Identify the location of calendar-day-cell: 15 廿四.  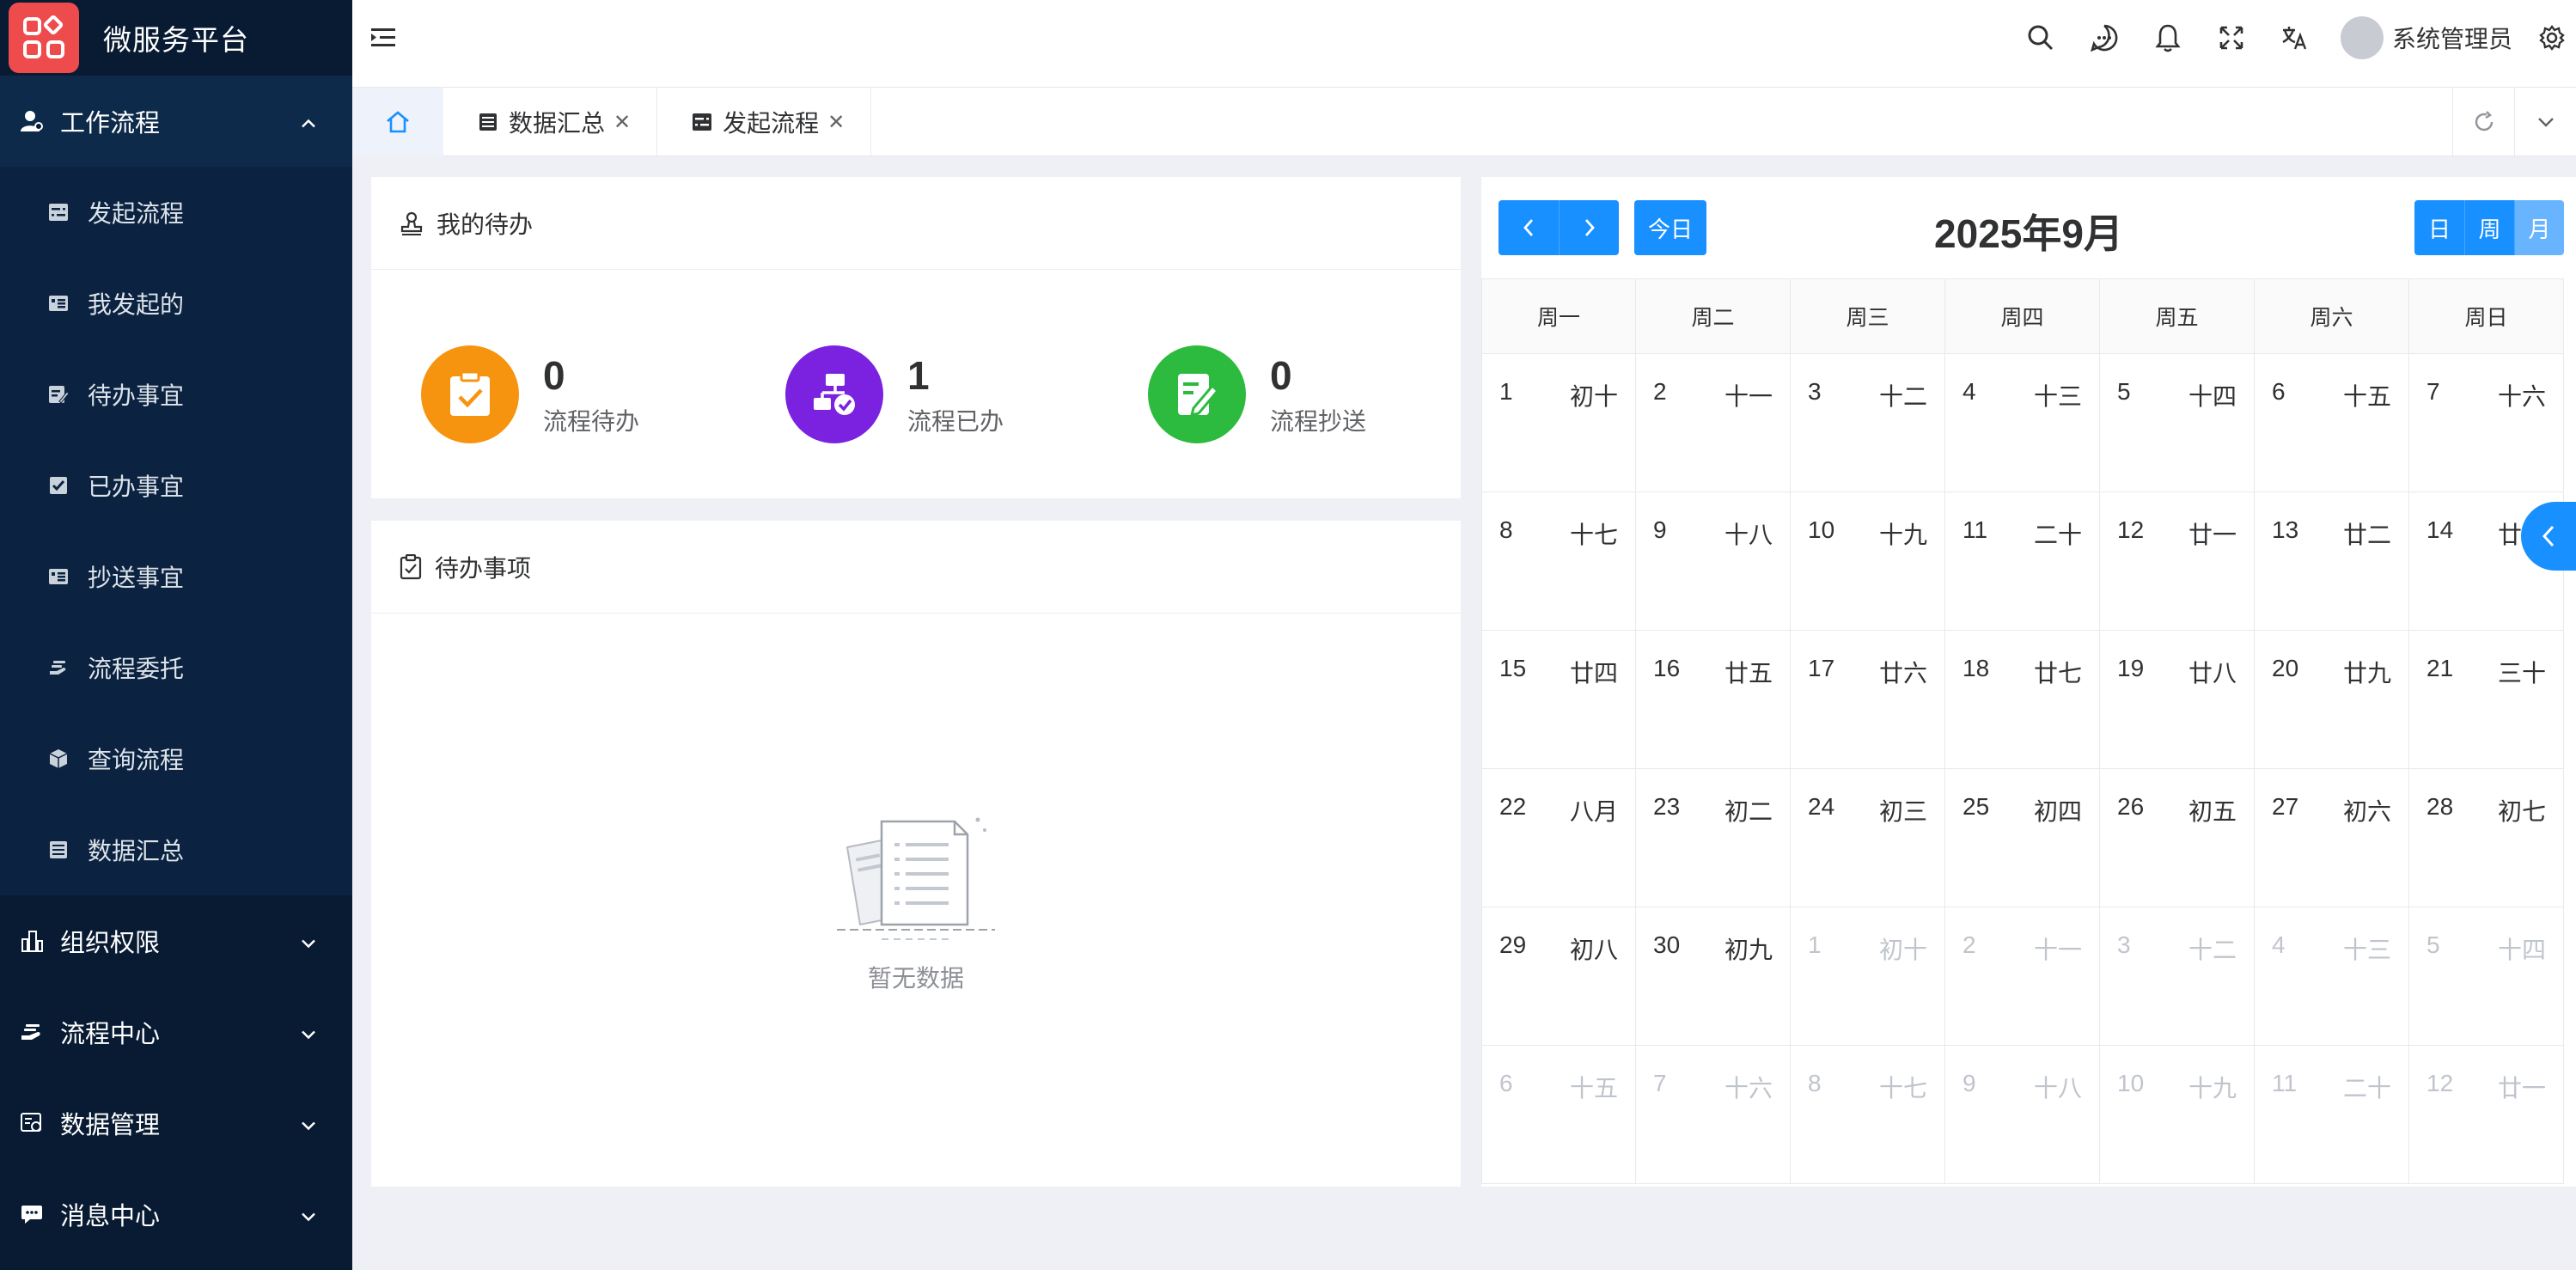
(1558, 700).